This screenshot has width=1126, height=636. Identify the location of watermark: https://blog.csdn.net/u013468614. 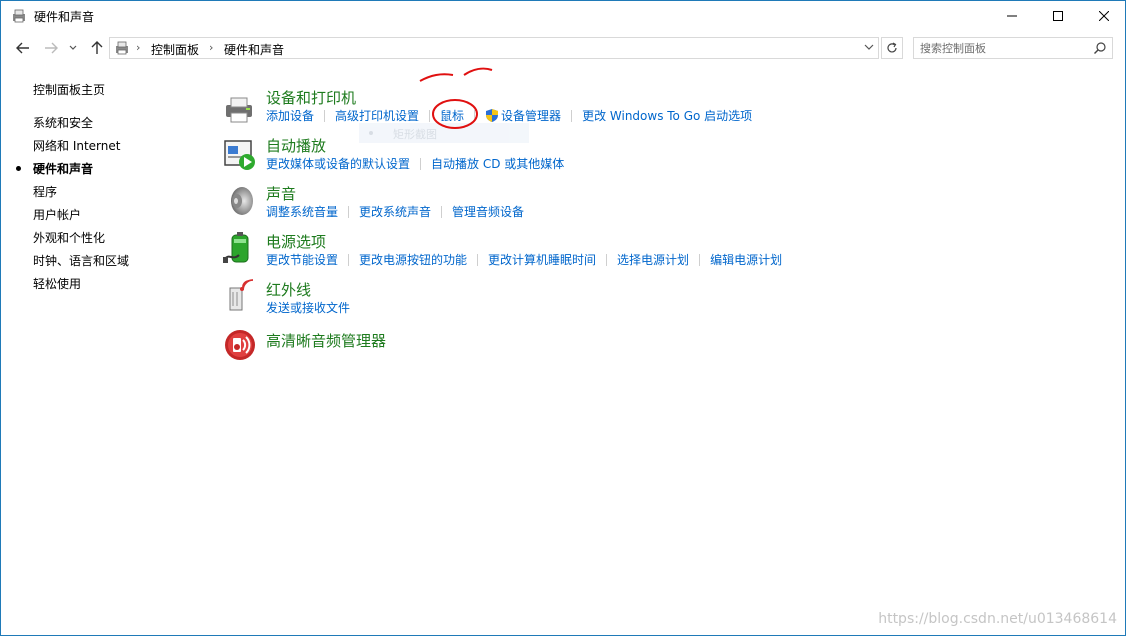
(997, 619).